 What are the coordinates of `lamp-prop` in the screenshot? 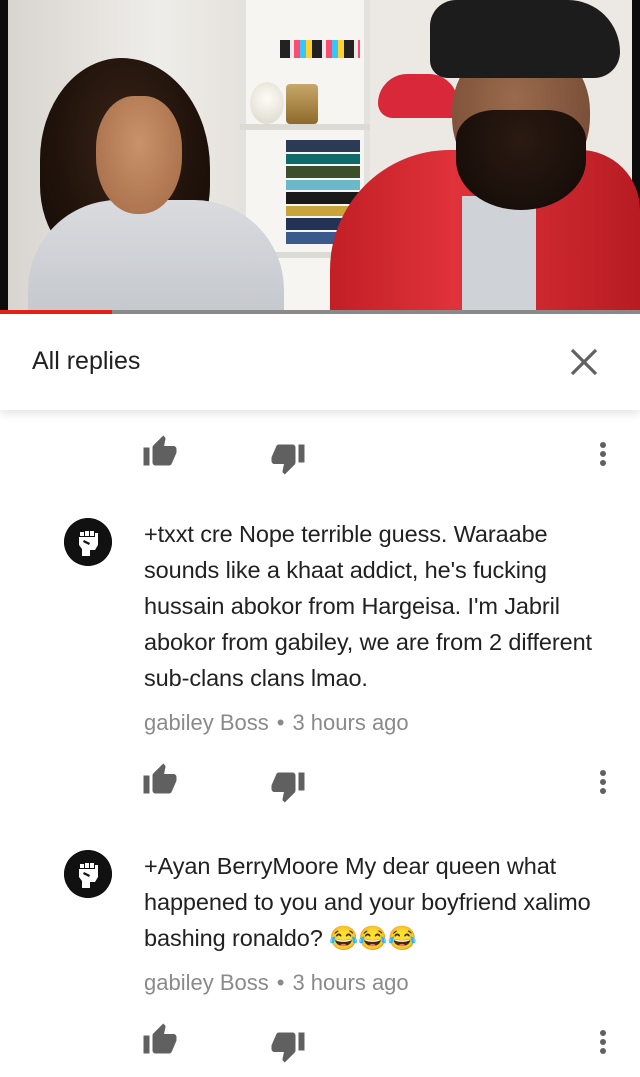 It's located at (267, 103).